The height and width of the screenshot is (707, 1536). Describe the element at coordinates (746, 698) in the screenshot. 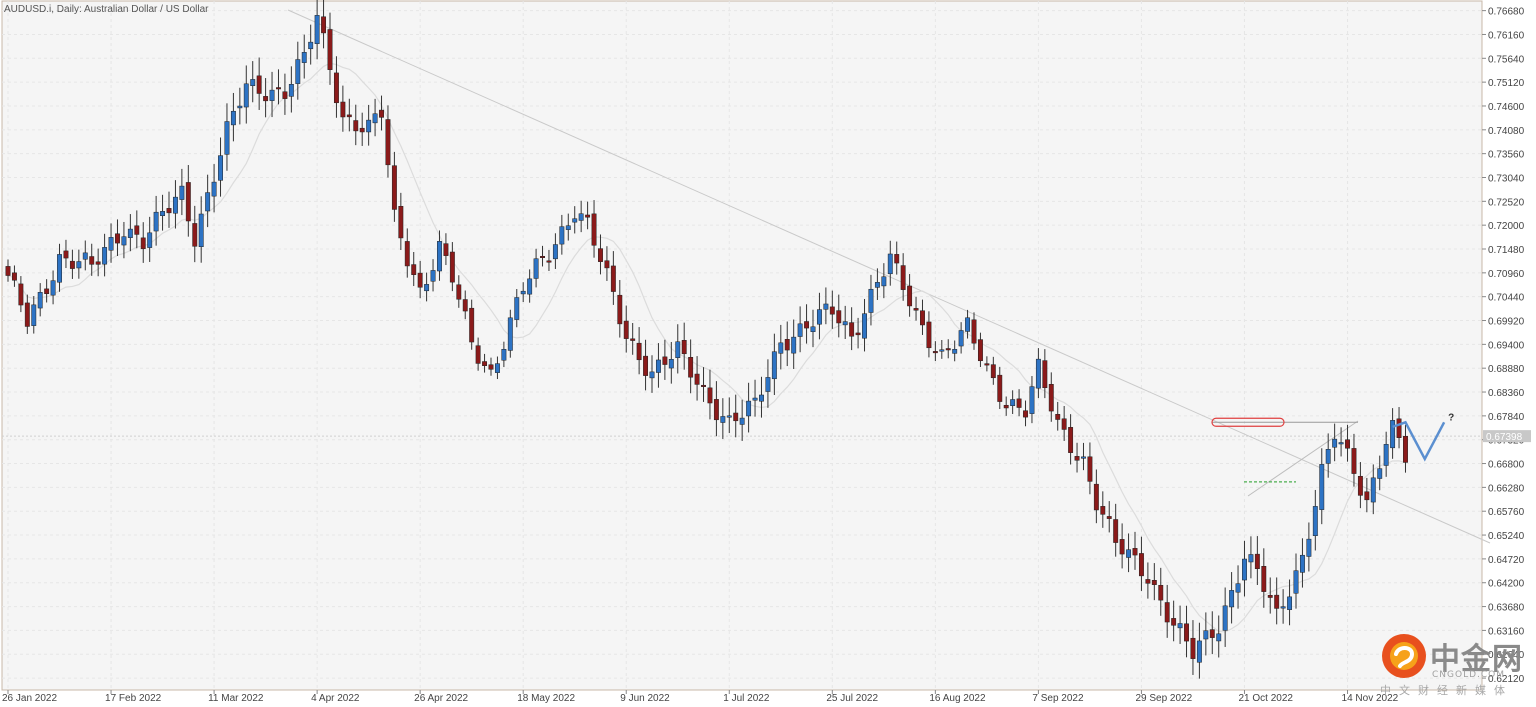

I see `x-tick-label: 1 Jul 2022` at that location.